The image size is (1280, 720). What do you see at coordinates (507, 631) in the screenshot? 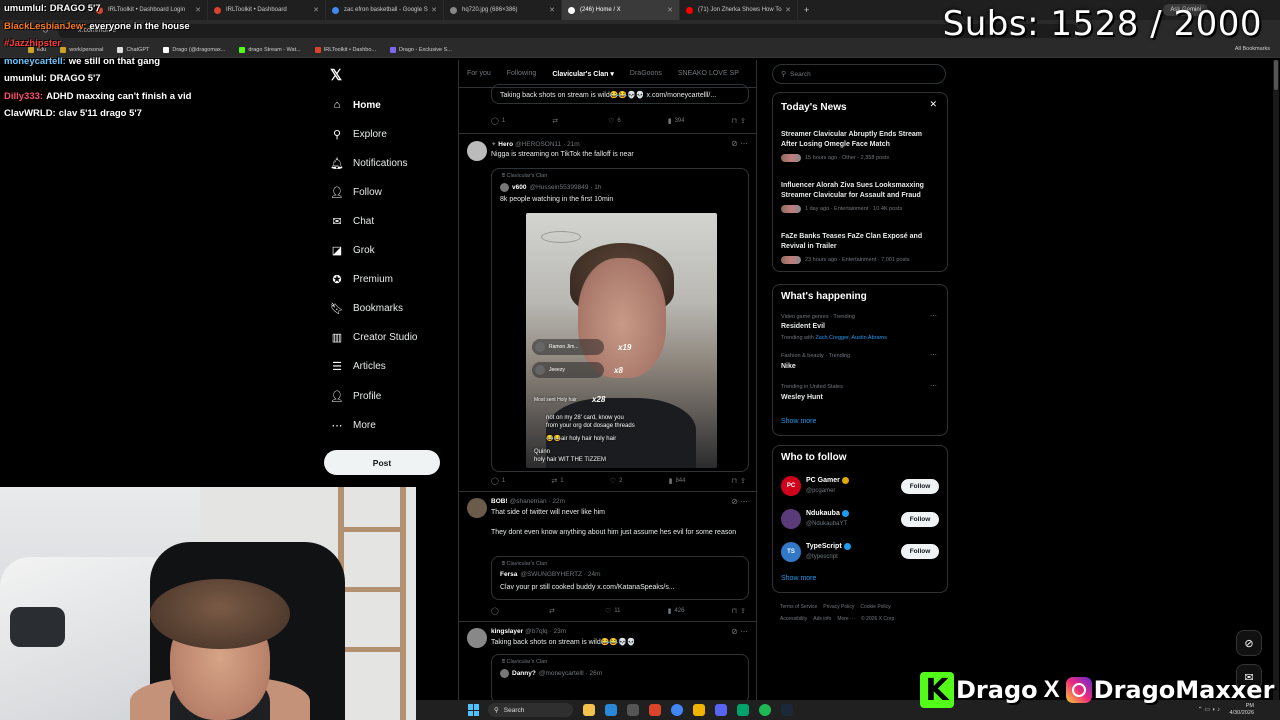
I see `author-name: kingslayer` at bounding box center [507, 631].